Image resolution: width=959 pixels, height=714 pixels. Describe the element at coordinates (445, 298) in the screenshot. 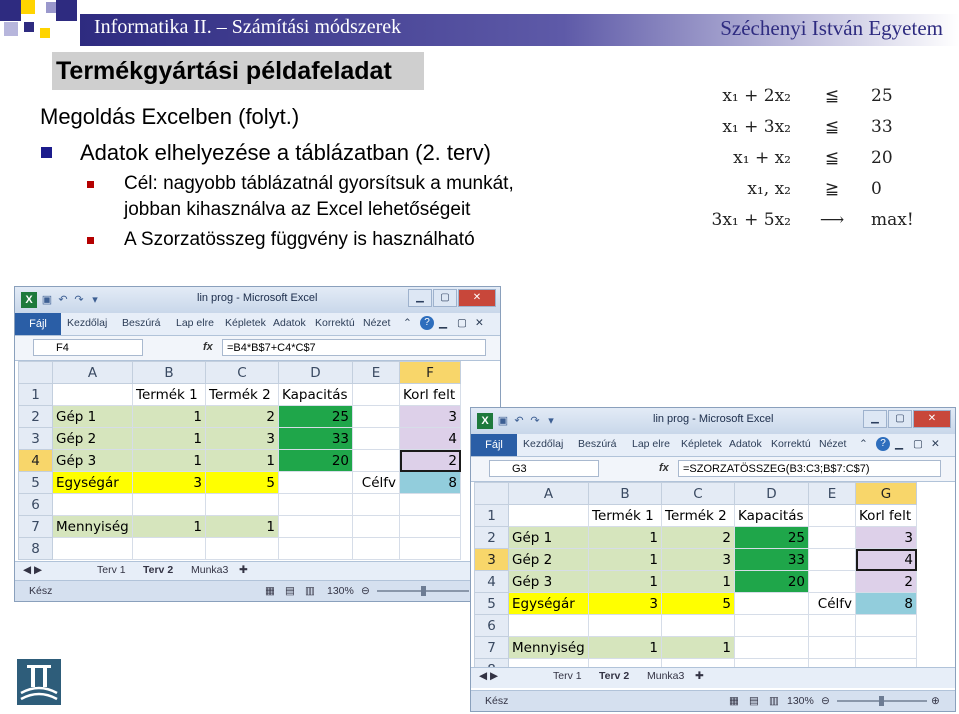

I see `maximize-icon: ▢` at that location.